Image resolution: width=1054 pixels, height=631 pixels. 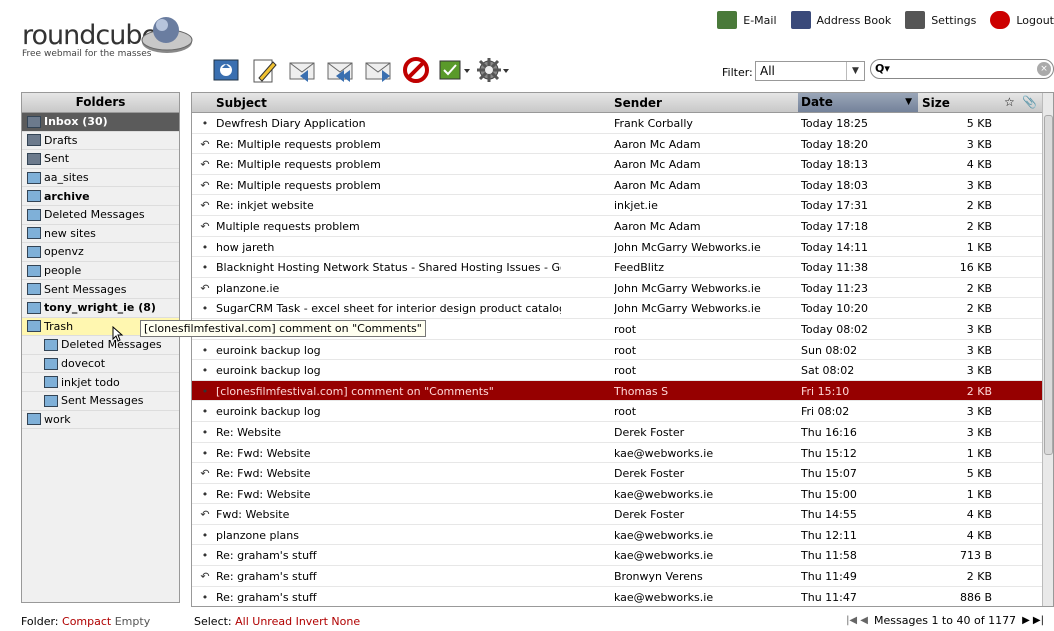 What do you see at coordinates (100, 196) in the screenshot?
I see `folder-item: archive` at bounding box center [100, 196].